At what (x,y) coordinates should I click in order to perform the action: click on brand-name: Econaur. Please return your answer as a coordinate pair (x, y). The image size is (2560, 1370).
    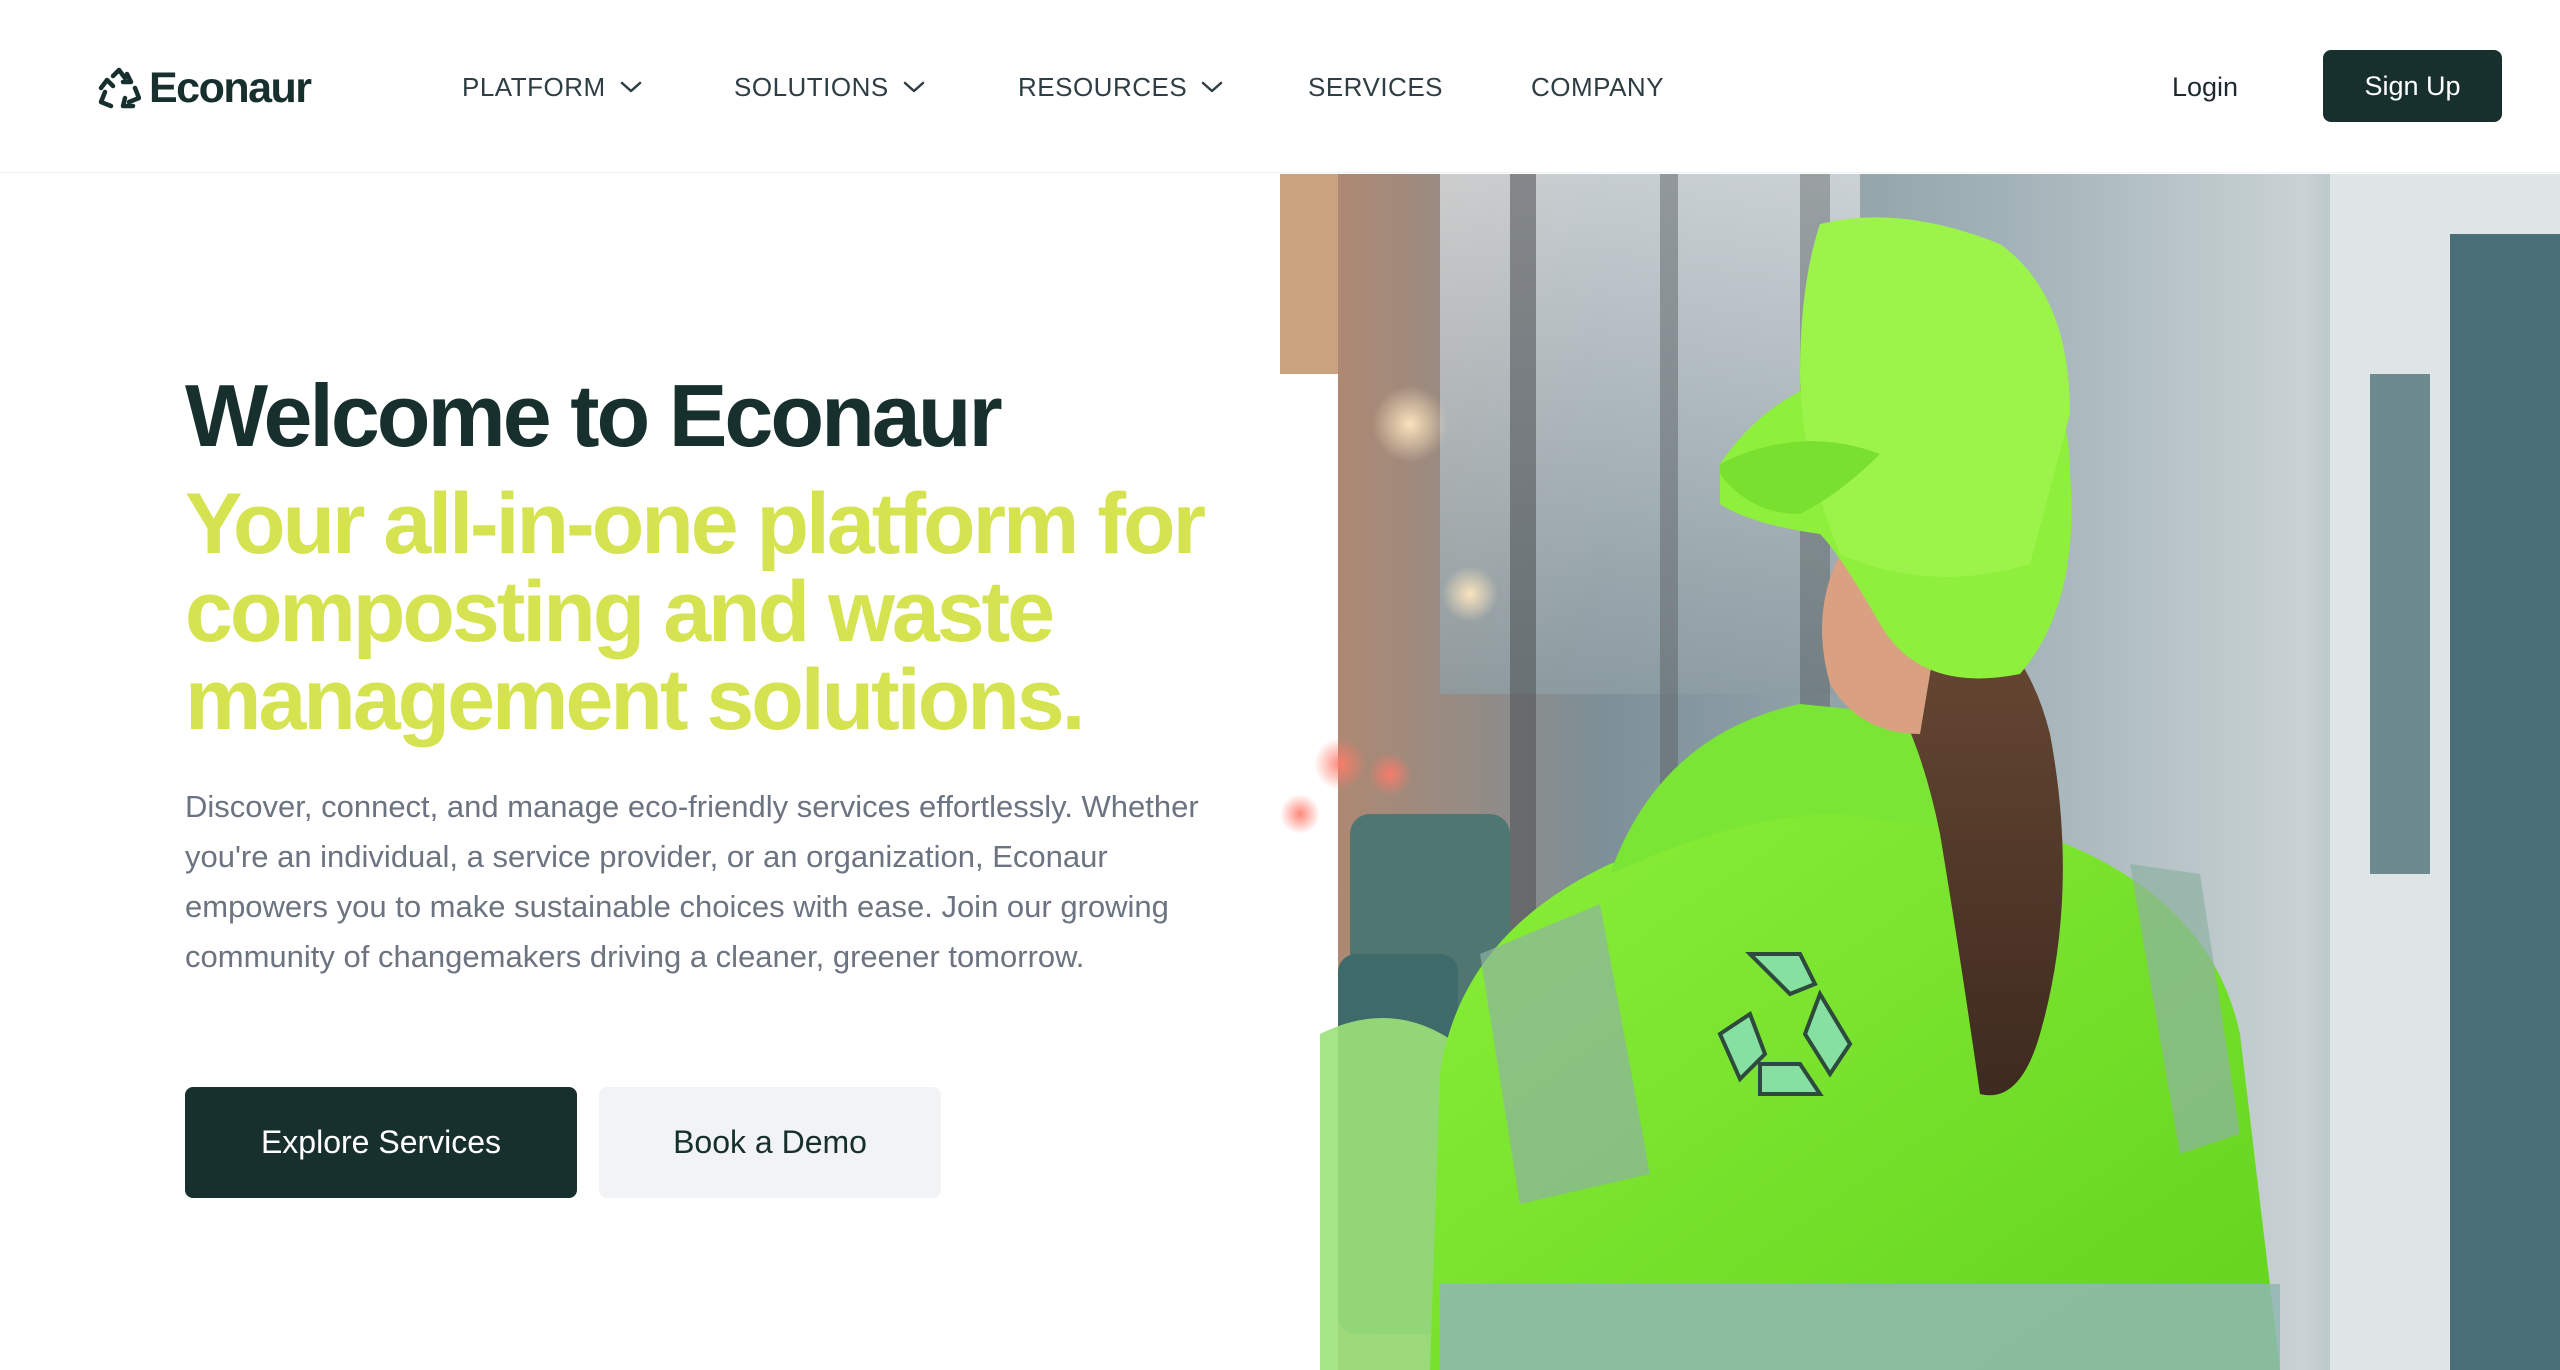
    Looking at the image, I should click on (230, 87).